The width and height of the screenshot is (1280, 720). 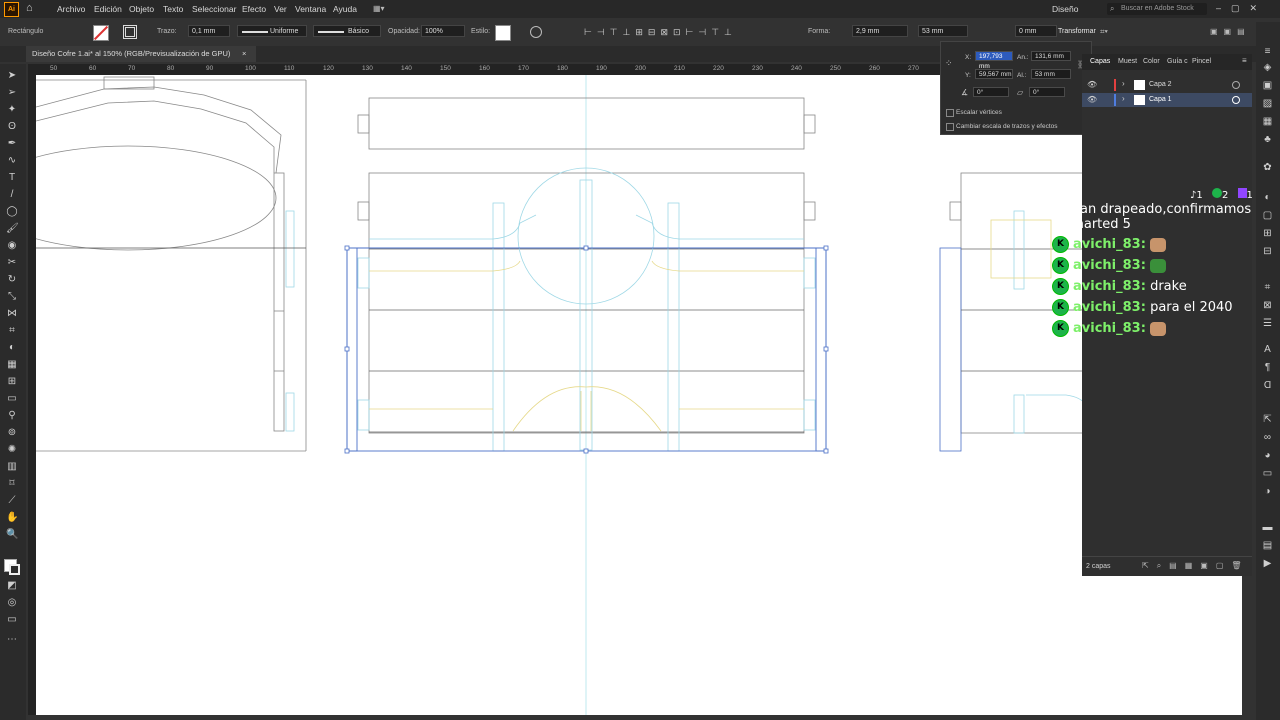 What do you see at coordinates (12, 483) in the screenshot?
I see `artboard-tool-icon: ⌑` at bounding box center [12, 483].